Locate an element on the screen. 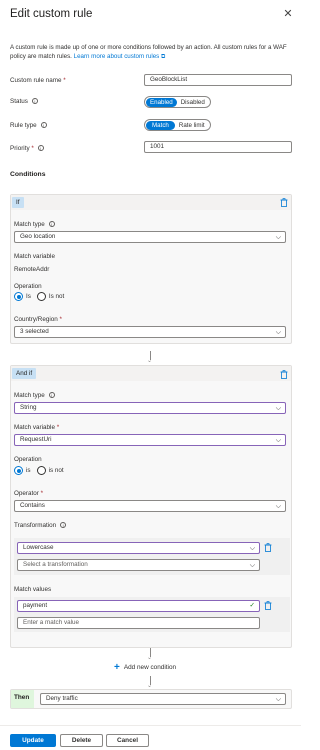 This screenshot has width=320, height=750. operation-is-not-label: Is not is located at coordinates (56, 296).